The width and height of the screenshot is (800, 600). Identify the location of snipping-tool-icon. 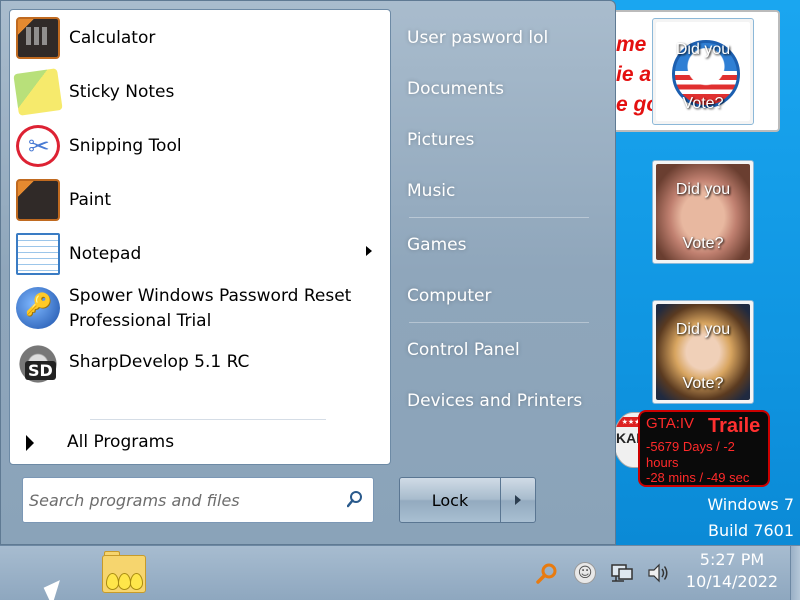
(38, 146).